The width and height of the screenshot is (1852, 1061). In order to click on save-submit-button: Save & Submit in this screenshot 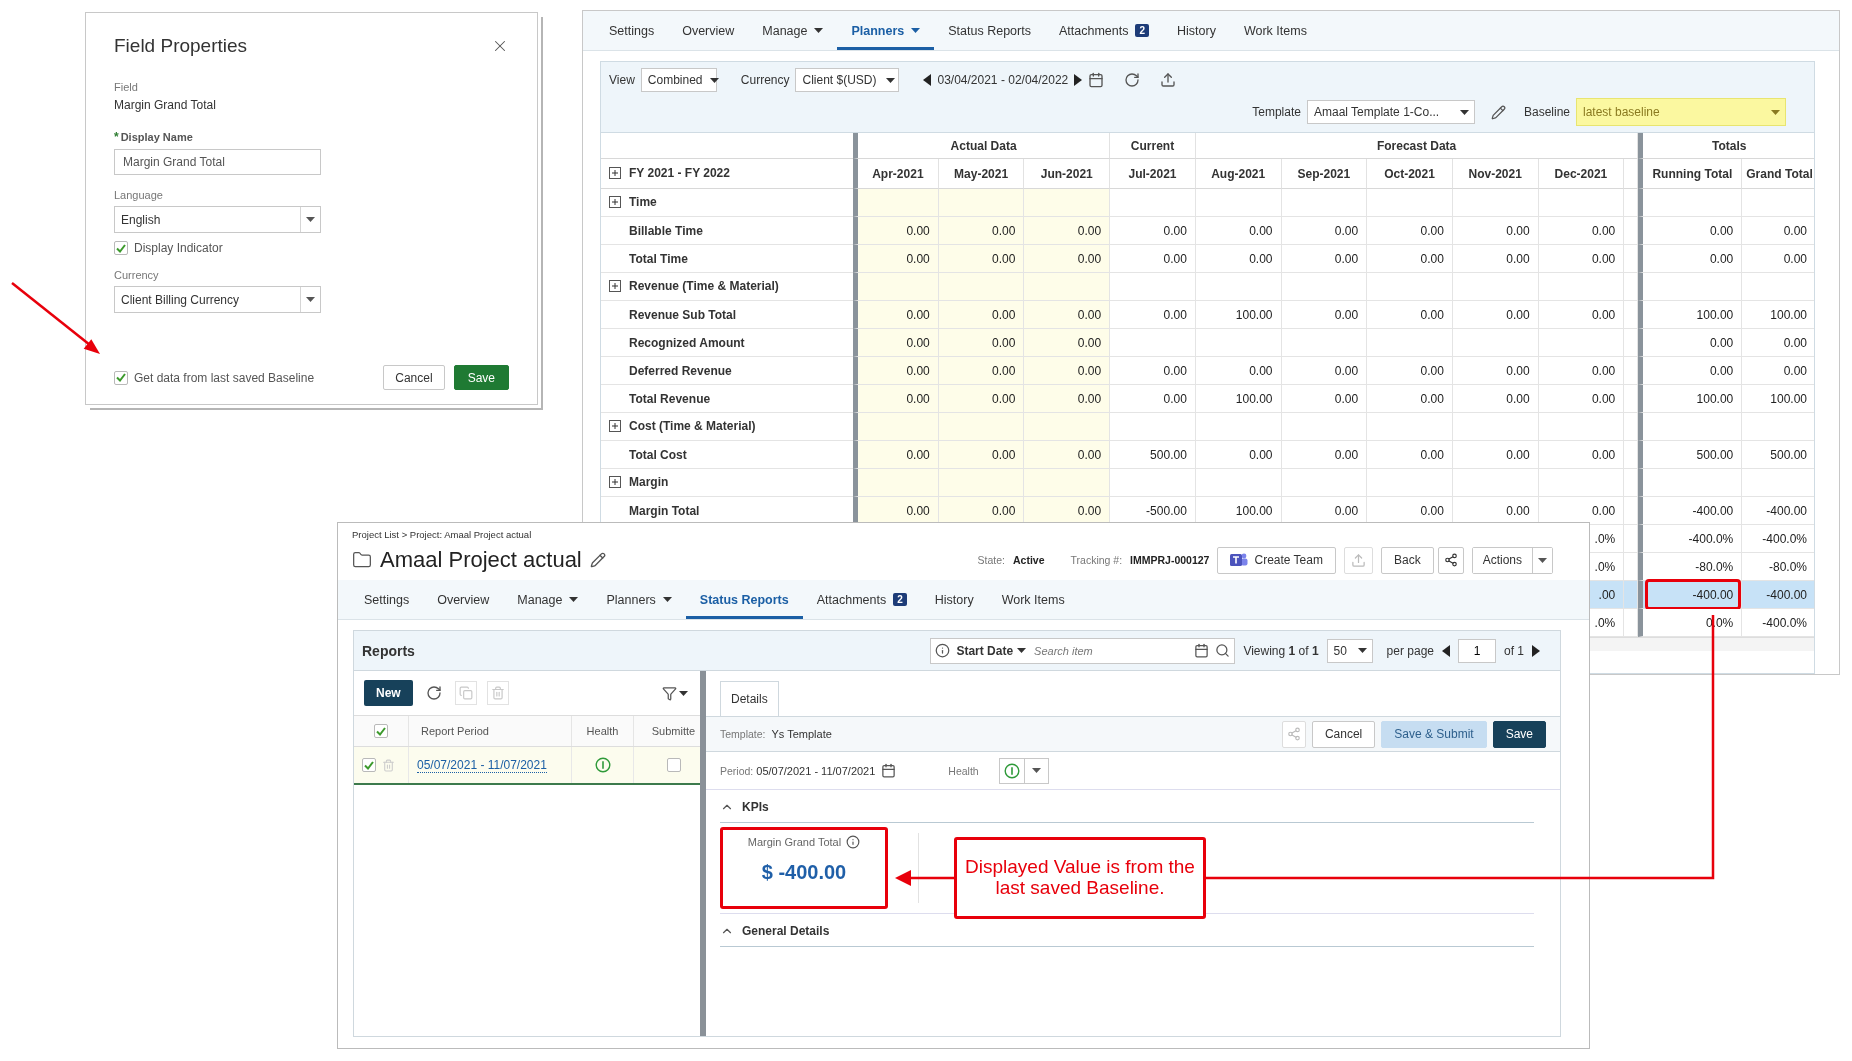, I will do `click(1434, 734)`.